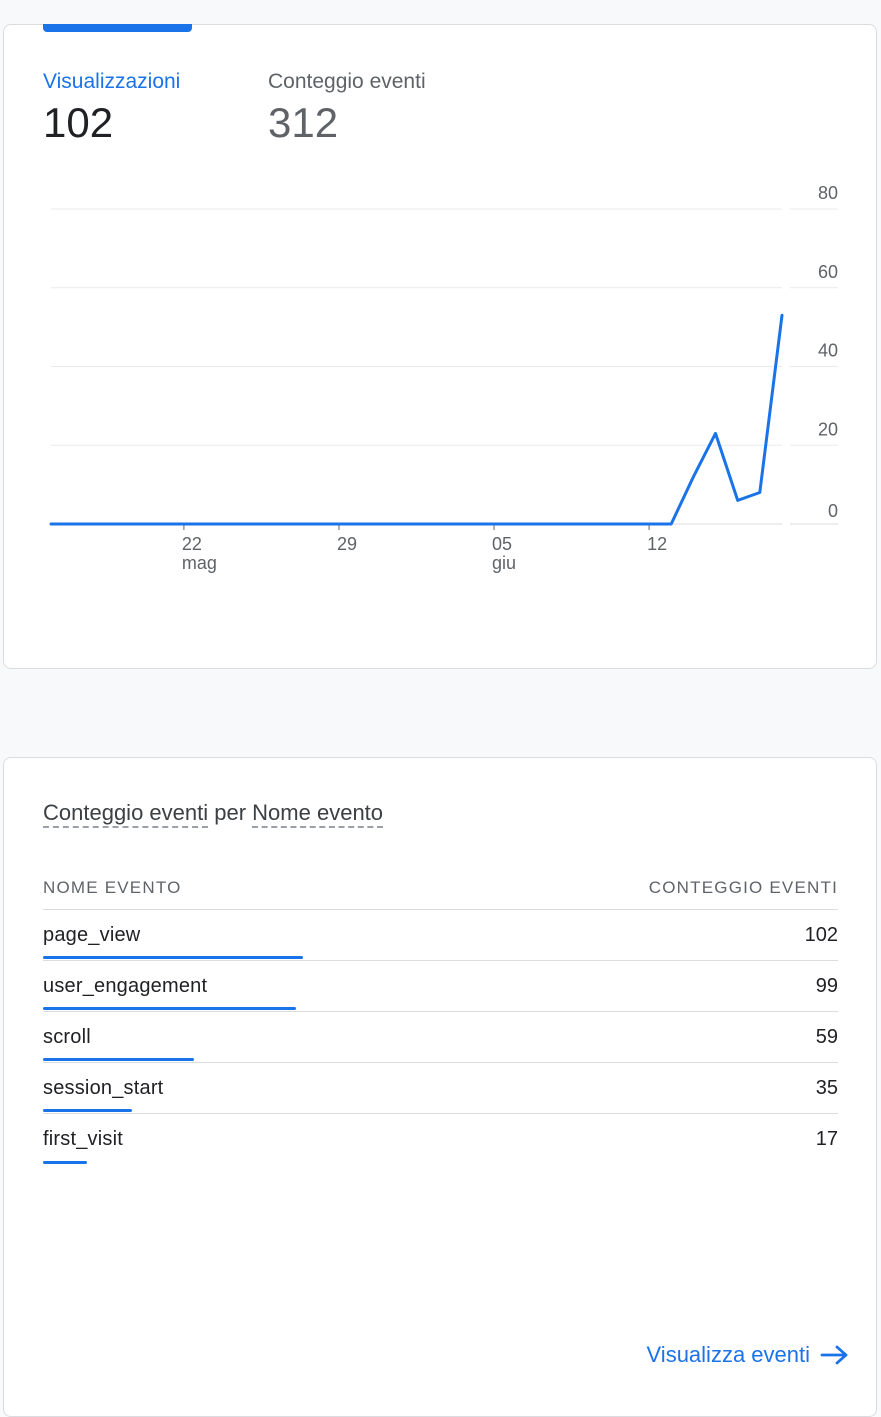 This screenshot has height=1417, width=881. I want to click on event-name: user_engagement, so click(125, 986).